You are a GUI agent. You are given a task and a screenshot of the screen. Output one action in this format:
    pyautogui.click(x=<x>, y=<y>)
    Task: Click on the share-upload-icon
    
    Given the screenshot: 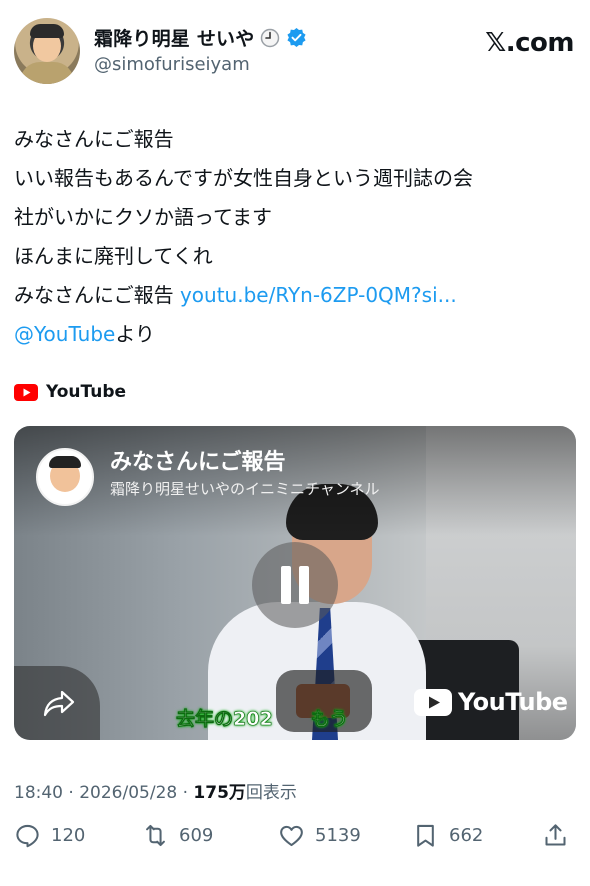 What is the action you would take?
    pyautogui.click(x=555, y=835)
    